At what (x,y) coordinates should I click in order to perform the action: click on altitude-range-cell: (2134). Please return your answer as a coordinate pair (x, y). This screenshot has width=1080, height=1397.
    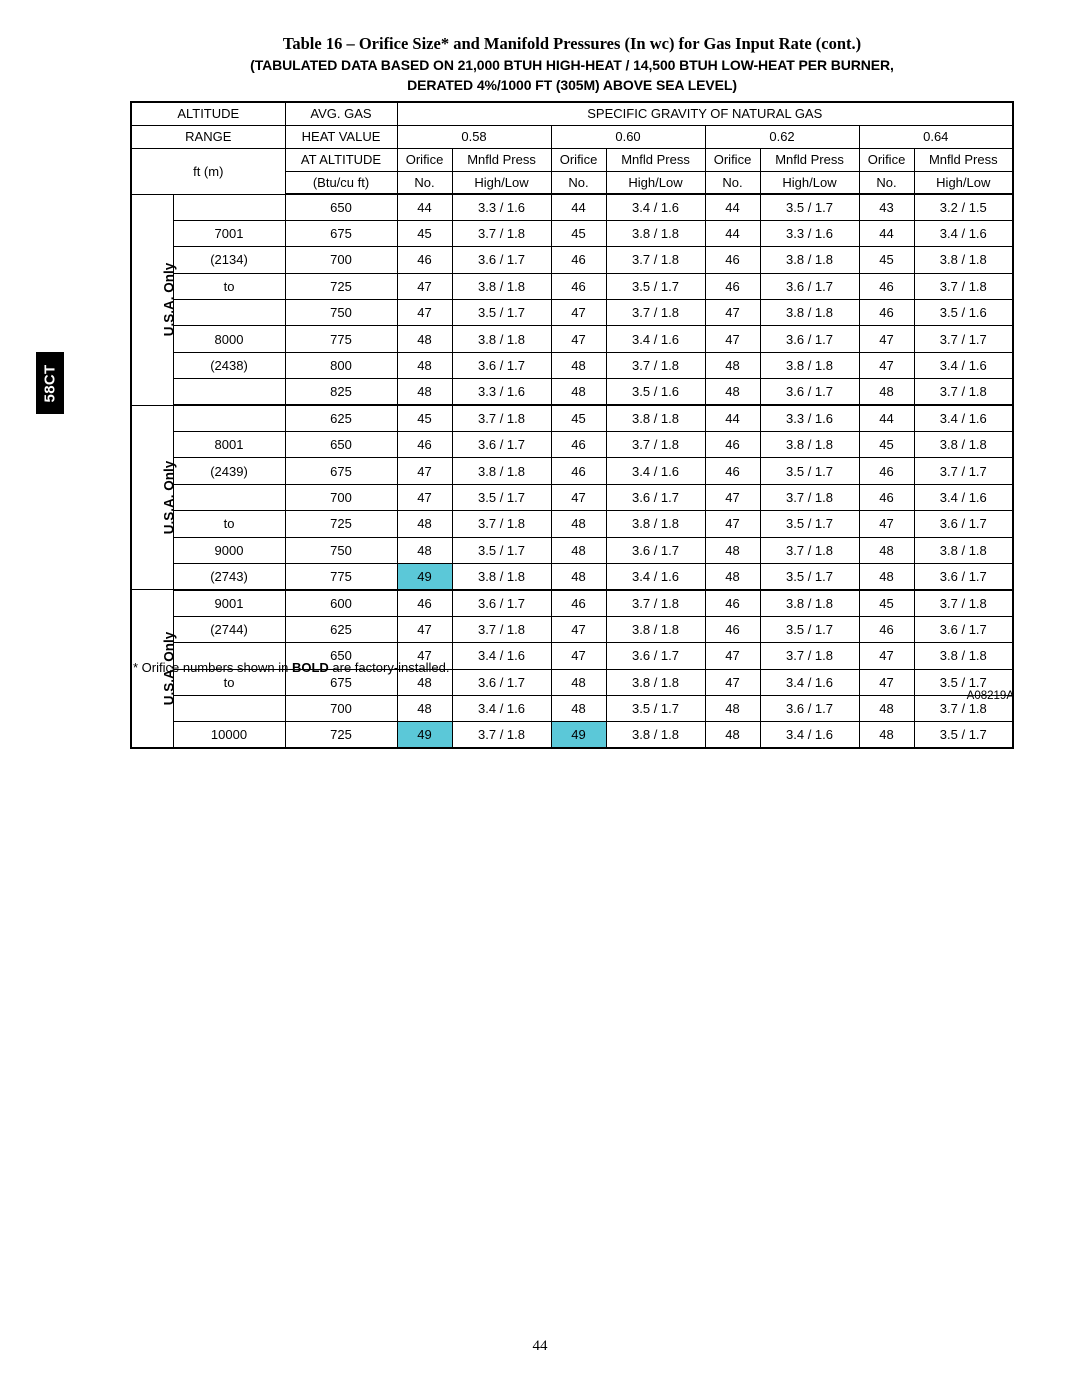
    Looking at the image, I should click on (229, 260).